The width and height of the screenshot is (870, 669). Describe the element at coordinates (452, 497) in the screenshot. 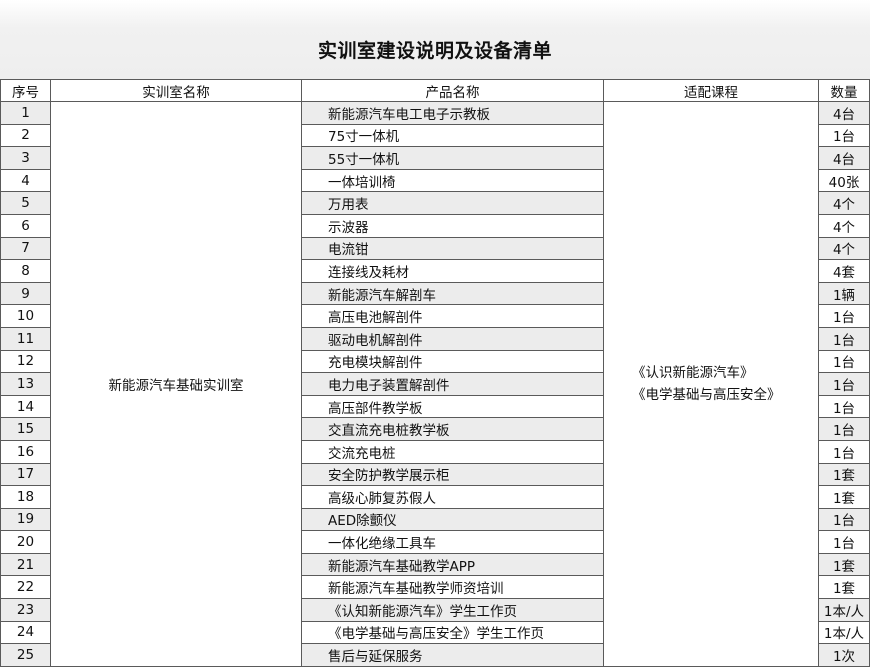

I see `product-name: 高级心肺复苏假人` at that location.